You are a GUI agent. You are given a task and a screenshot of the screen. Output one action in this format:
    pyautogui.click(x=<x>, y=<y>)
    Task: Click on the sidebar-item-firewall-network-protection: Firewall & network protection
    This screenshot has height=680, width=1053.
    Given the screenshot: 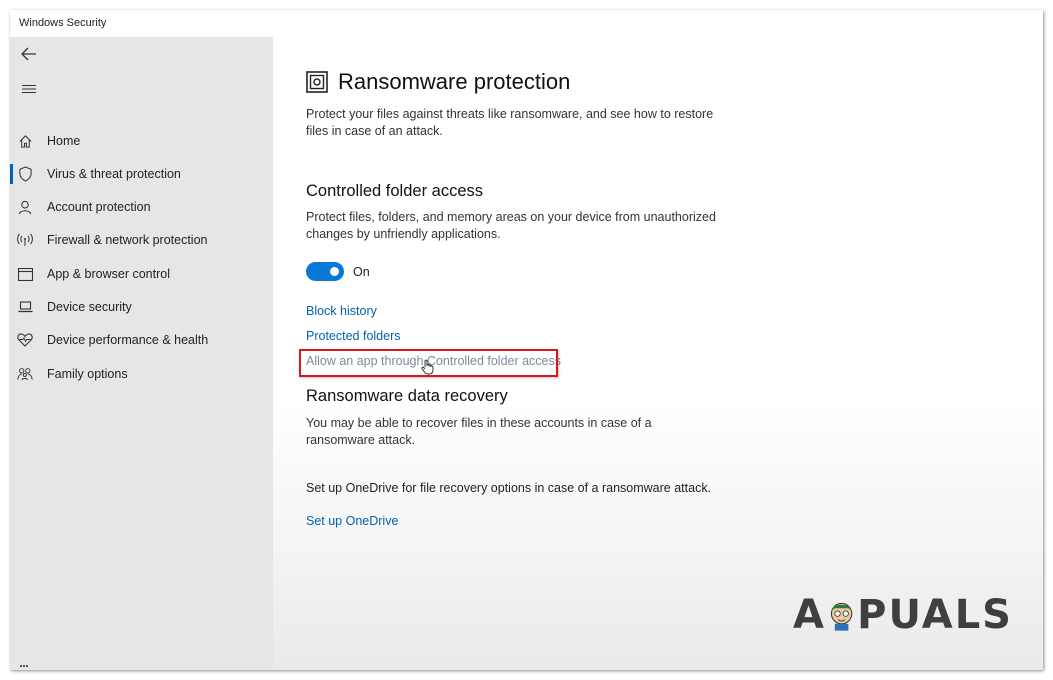 What is the action you would take?
    pyautogui.click(x=141, y=240)
    